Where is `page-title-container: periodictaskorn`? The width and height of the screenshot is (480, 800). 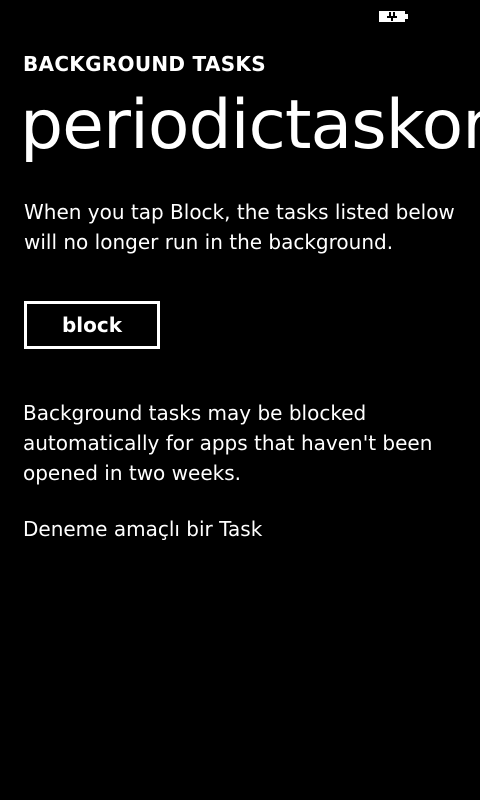 page-title-container: periodictaskorn is located at coordinates (240, 129).